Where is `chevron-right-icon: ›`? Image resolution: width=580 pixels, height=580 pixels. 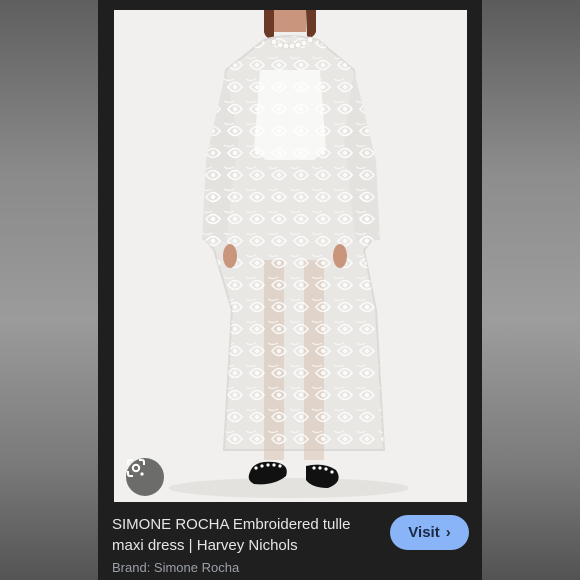
chevron-right-icon: › is located at coordinates (448, 532).